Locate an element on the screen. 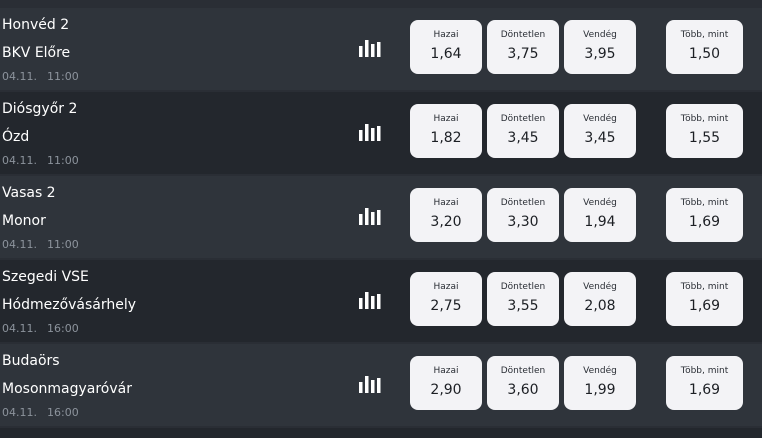 This screenshot has height=438, width=762. odd-button-away: Vendég 2,08 is located at coordinates (600, 299).